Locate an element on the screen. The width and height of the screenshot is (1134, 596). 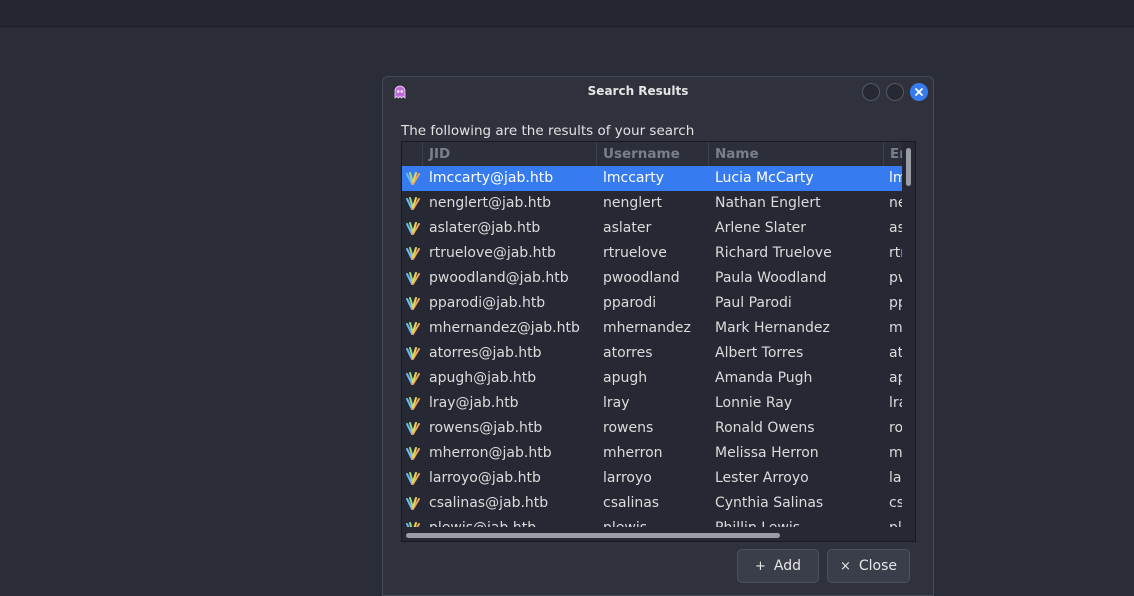
cell-jid: larroyo@jab.htb is located at coordinates (485, 478).